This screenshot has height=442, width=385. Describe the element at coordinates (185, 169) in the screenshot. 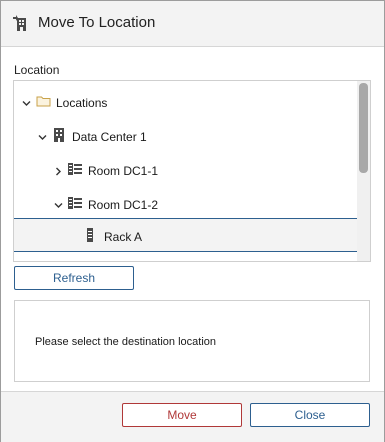

I see `tree-node-room-dc1-1: Room DC1-1` at that location.